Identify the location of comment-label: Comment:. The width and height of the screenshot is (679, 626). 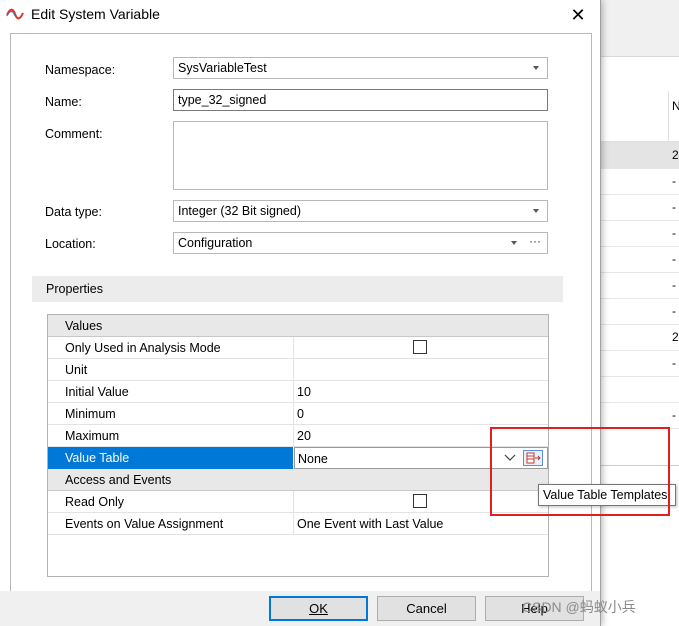
(74, 134).